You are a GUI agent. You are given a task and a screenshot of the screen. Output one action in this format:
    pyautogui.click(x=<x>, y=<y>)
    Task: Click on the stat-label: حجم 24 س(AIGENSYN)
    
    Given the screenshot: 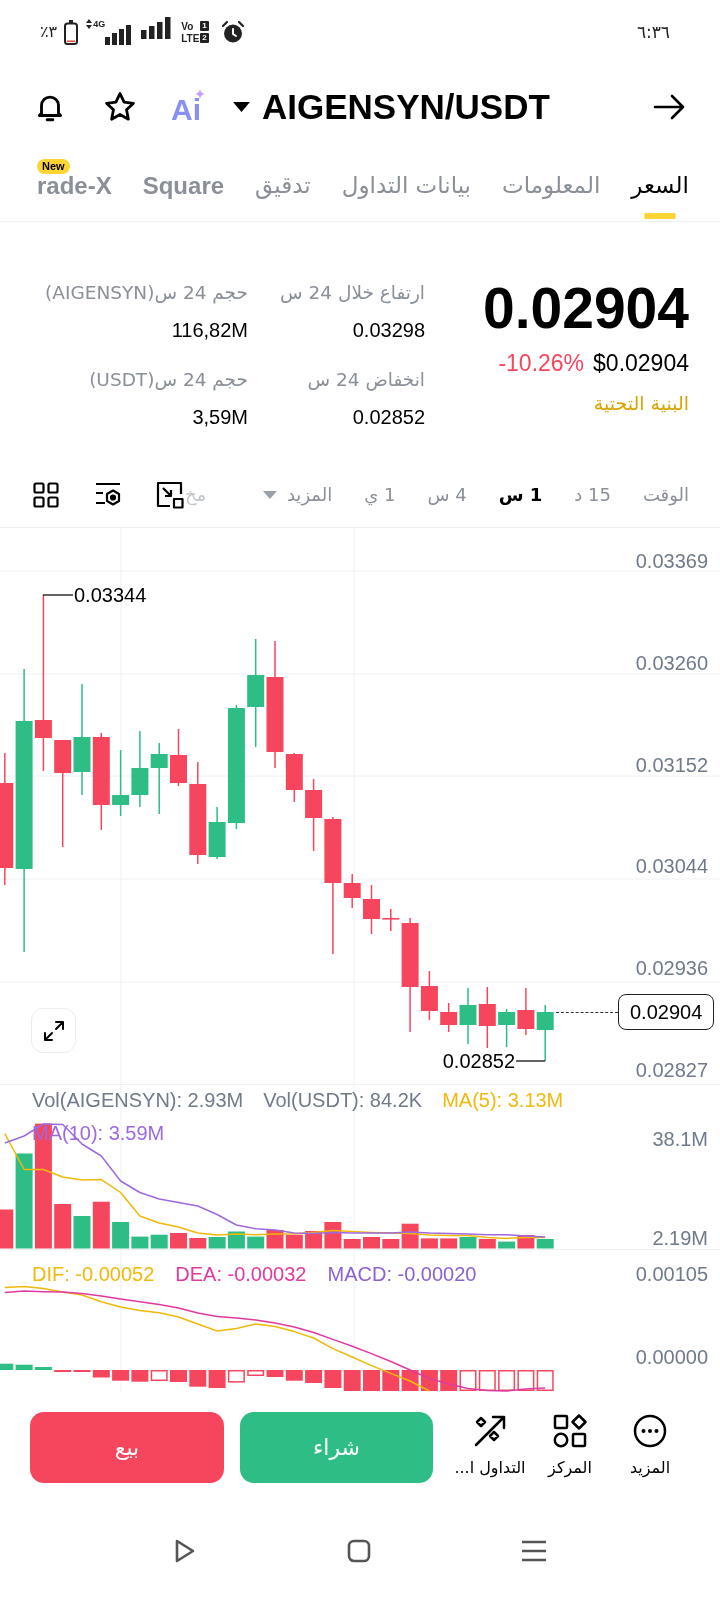 What is the action you would take?
    pyautogui.click(x=146, y=293)
    